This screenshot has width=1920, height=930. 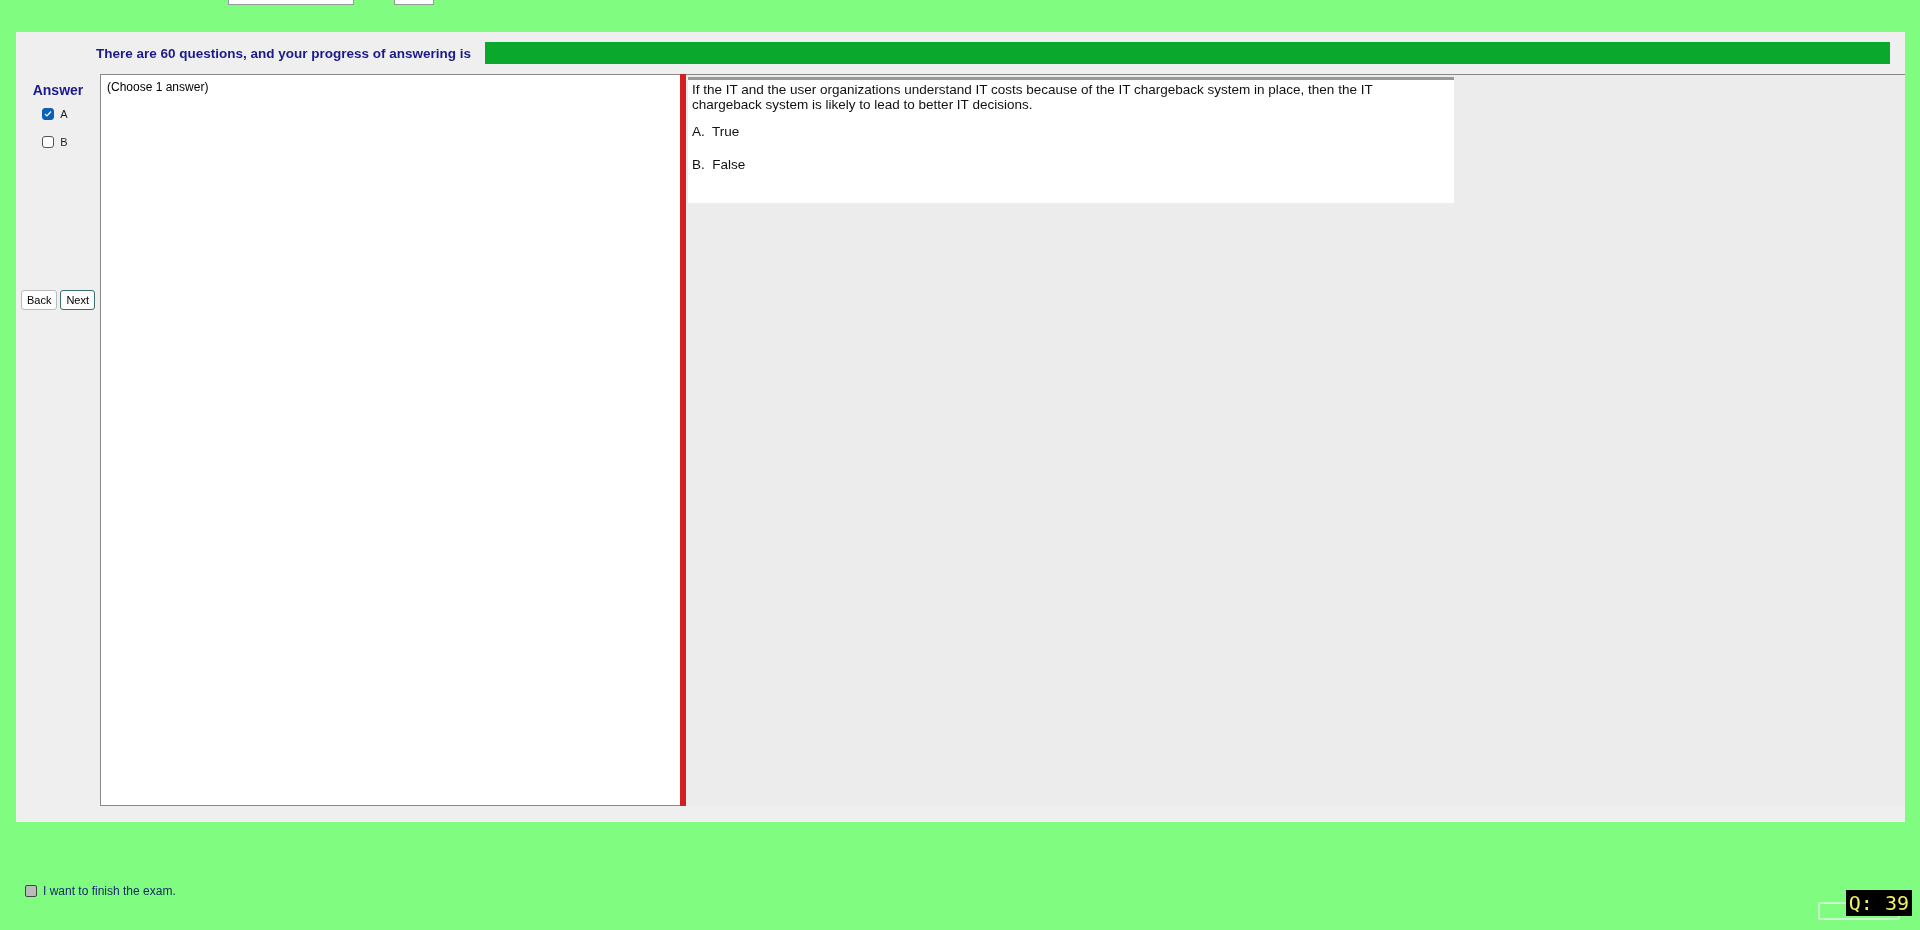 I want to click on splitter-handle, so click(x=683, y=440).